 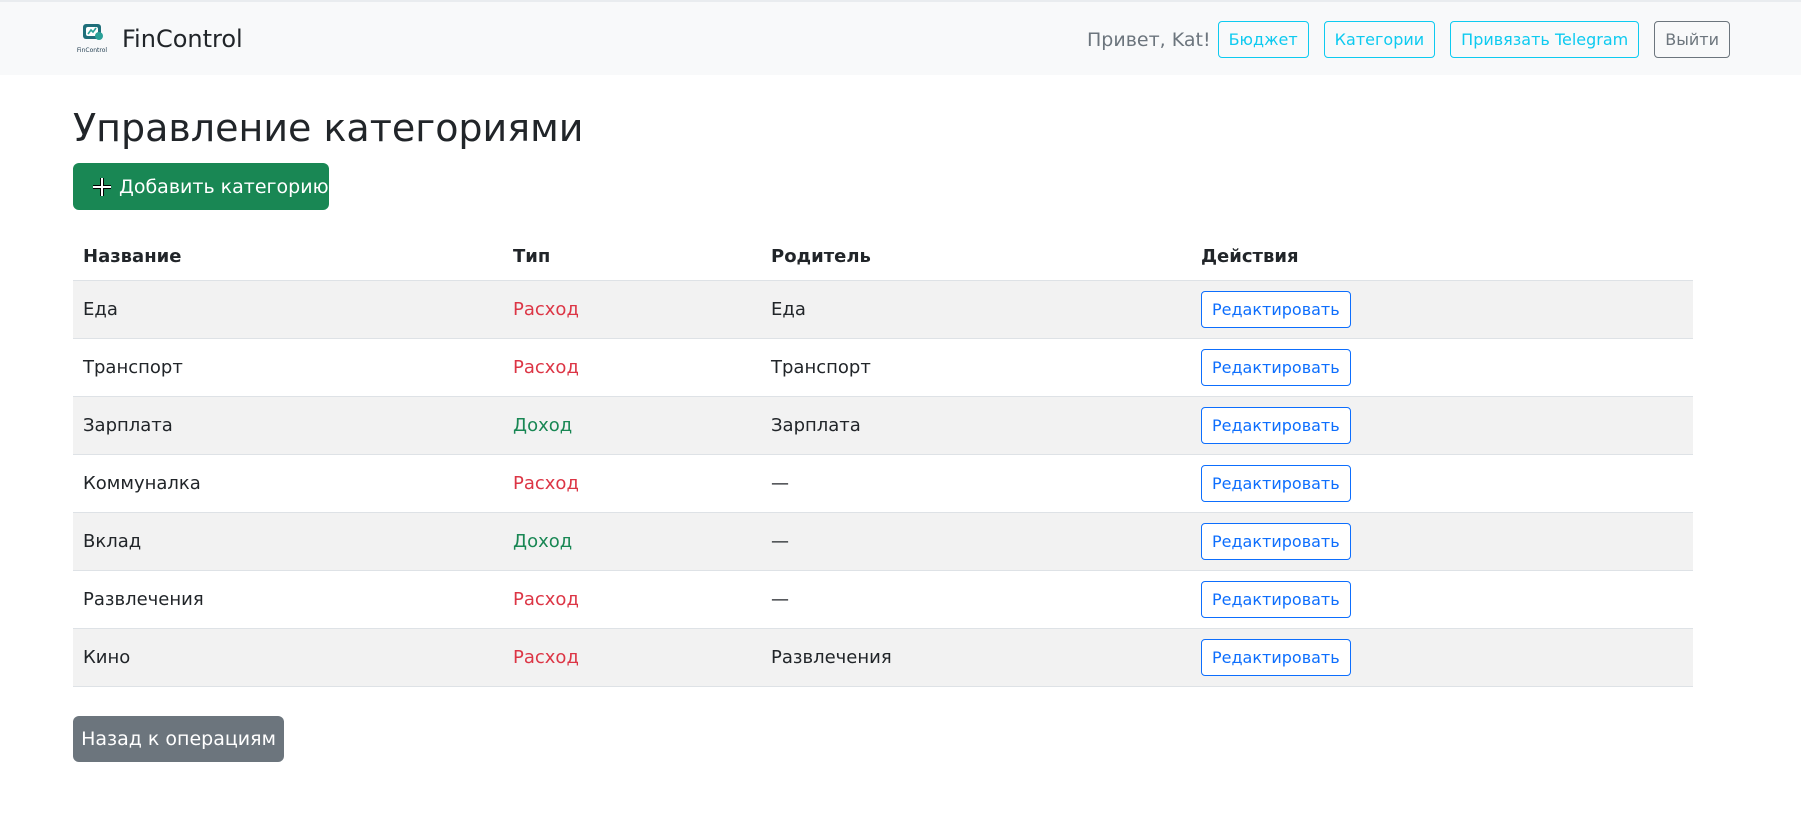 I want to click on table-row: Зарплата Доход Зарплата Редактировать, so click(x=883, y=425).